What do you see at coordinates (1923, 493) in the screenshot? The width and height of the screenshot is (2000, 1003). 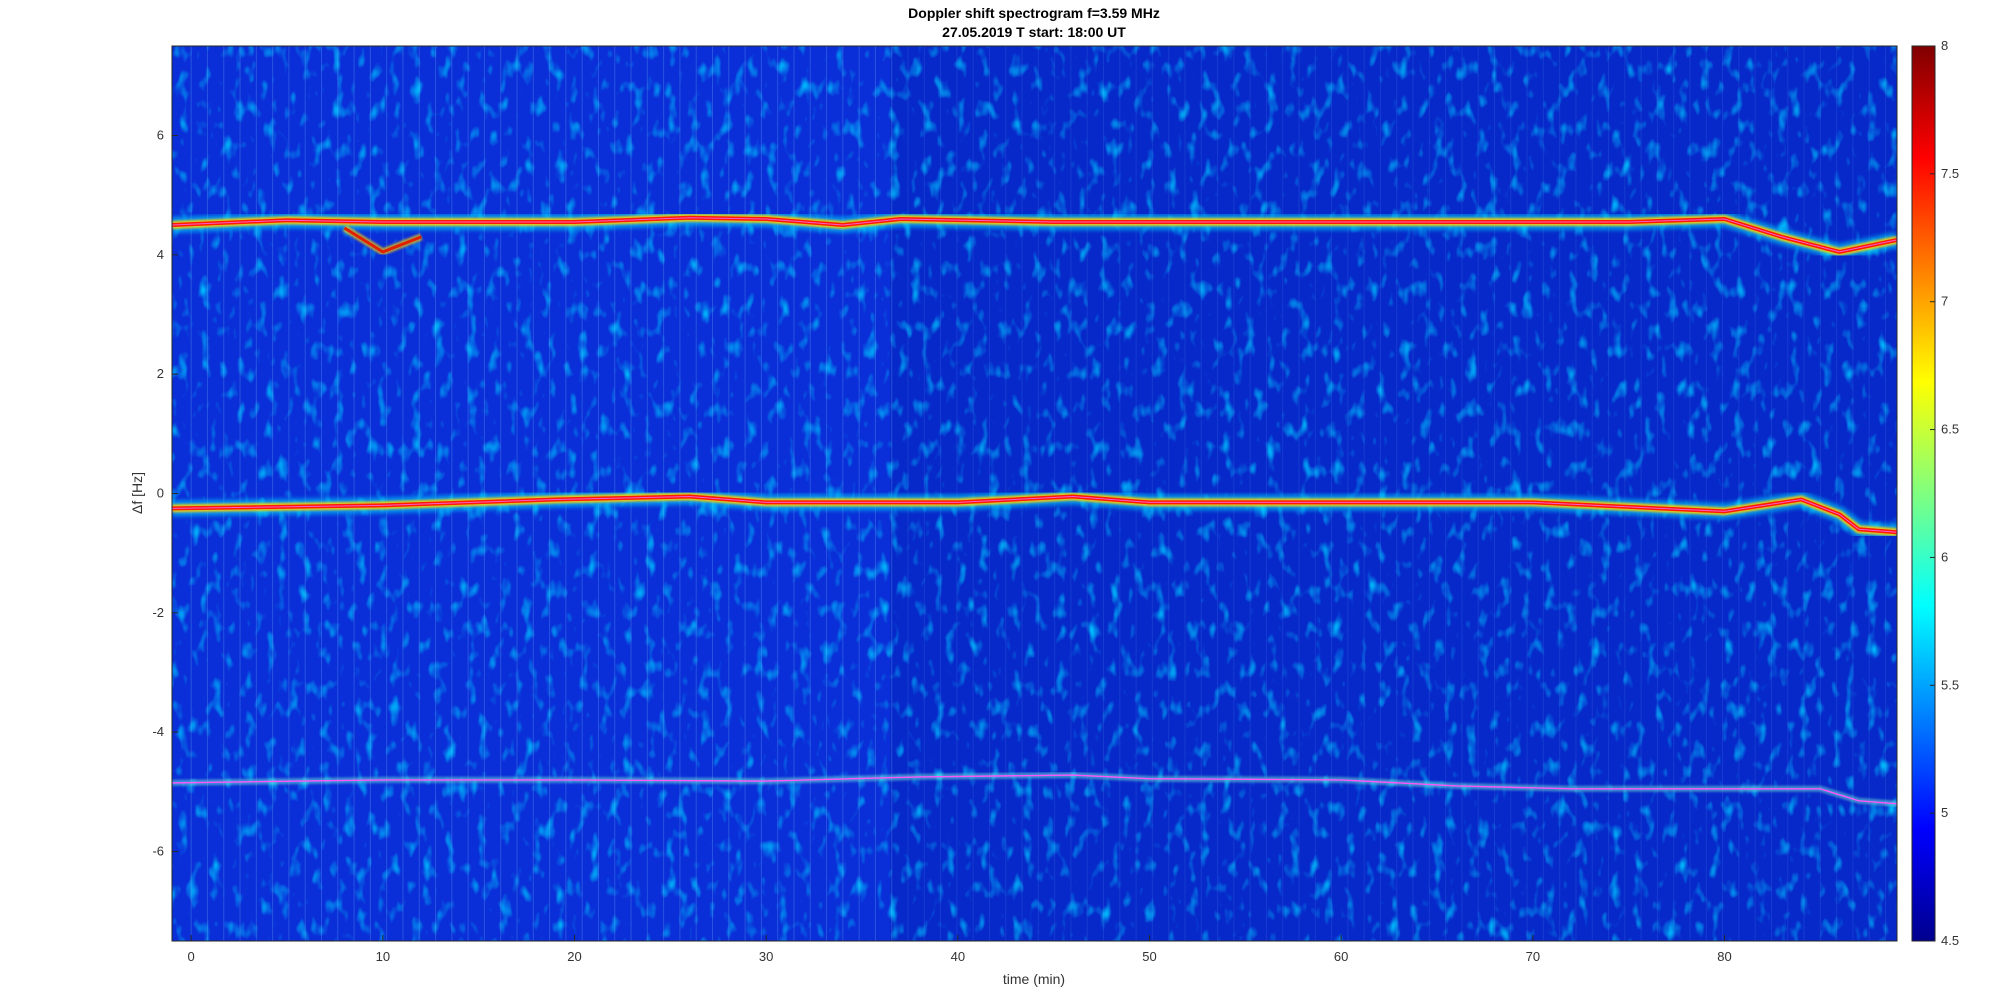 I see `colorbar` at bounding box center [1923, 493].